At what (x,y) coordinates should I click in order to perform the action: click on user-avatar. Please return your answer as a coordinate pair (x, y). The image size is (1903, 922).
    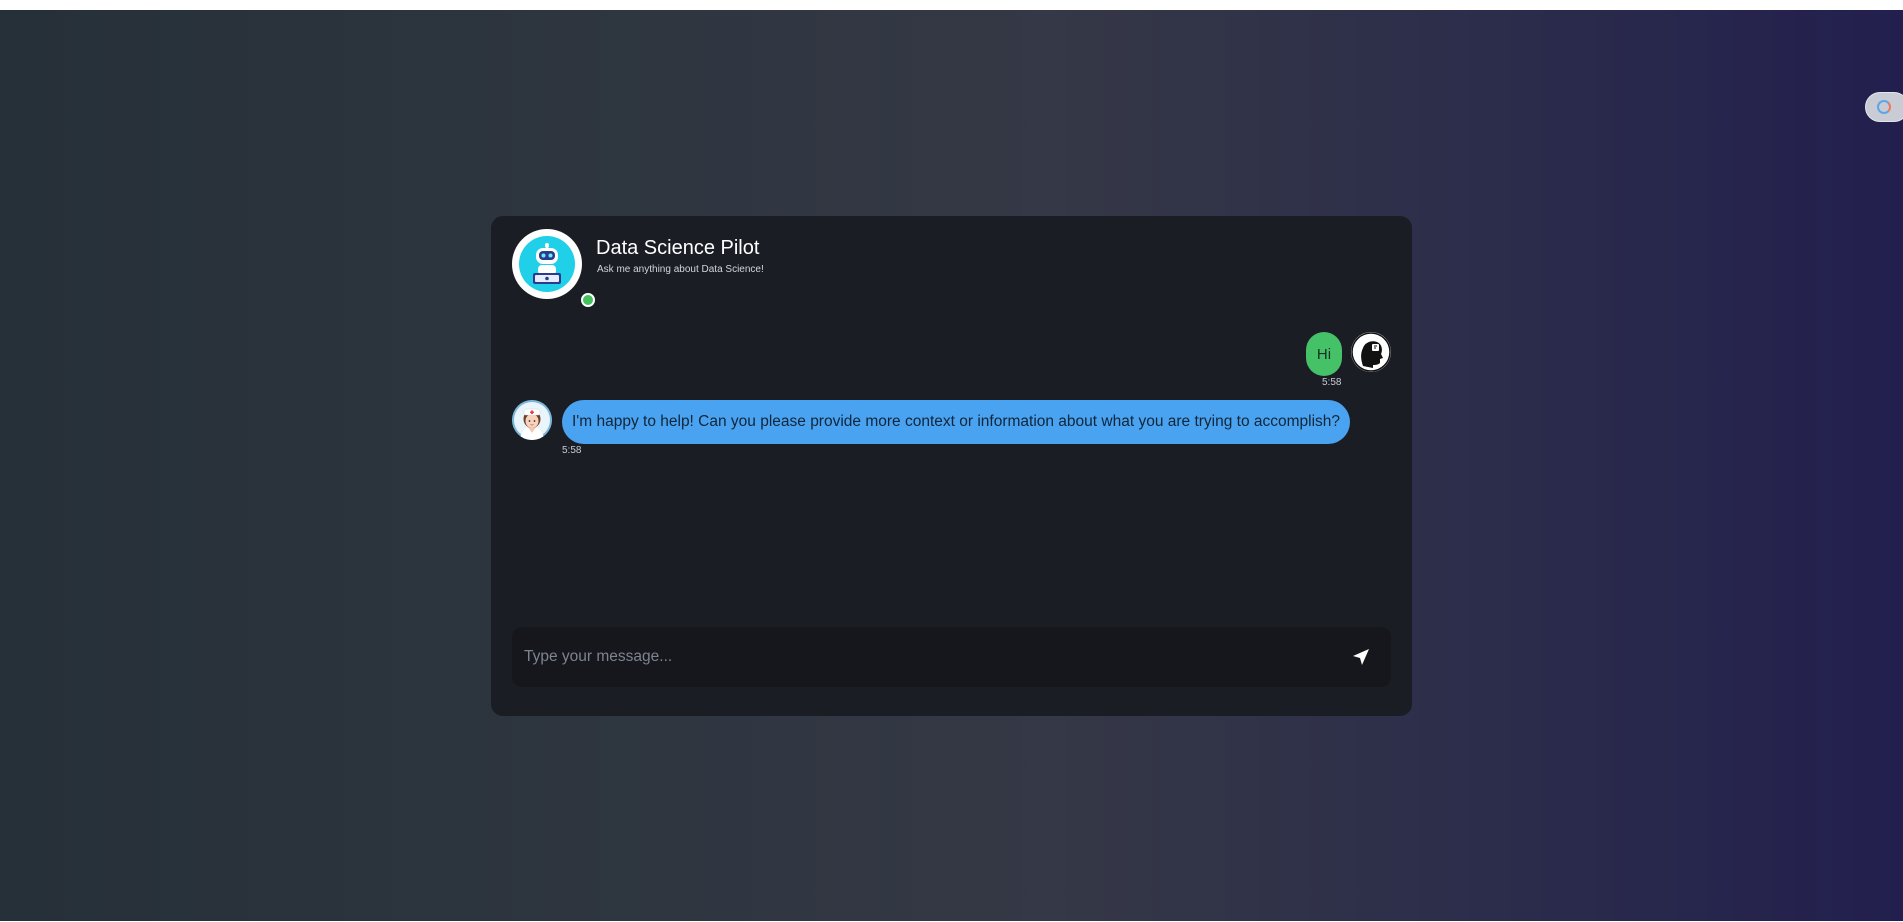
    Looking at the image, I should click on (1371, 352).